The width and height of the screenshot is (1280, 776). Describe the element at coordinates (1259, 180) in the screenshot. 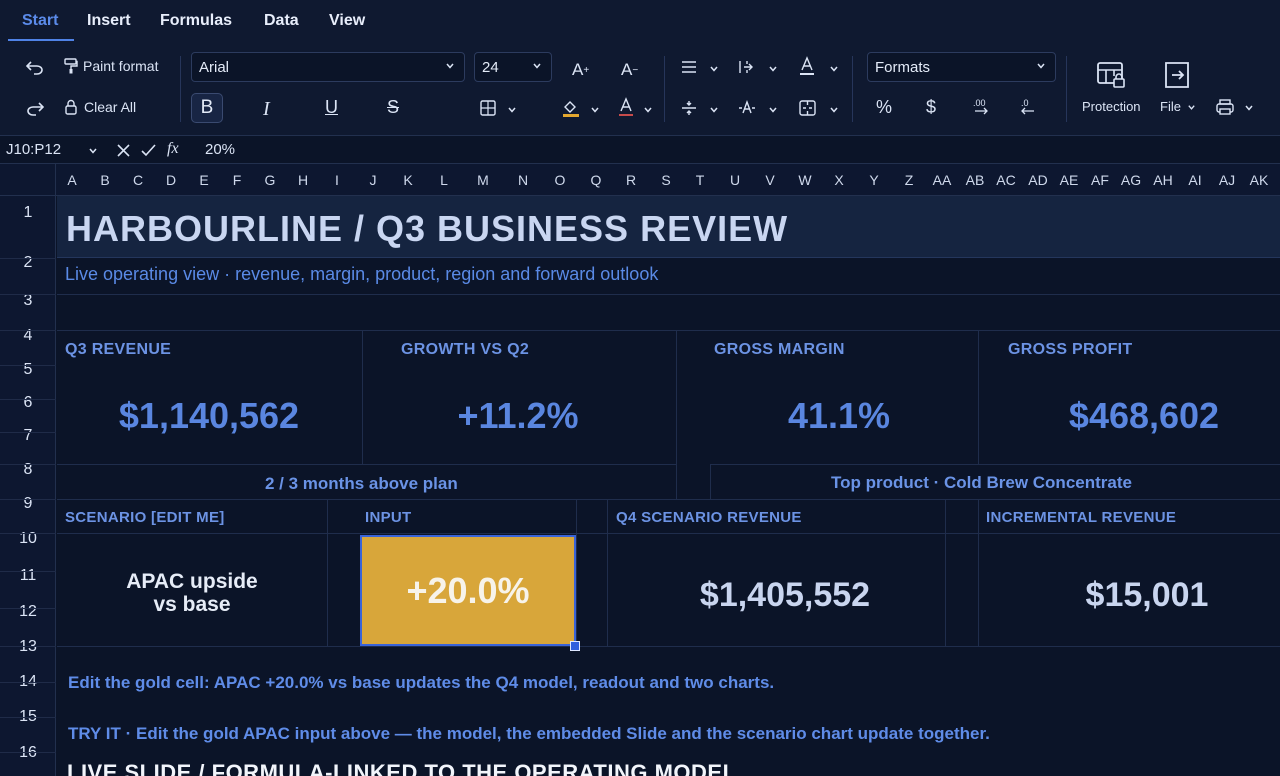

I see `column-header: AK` at that location.